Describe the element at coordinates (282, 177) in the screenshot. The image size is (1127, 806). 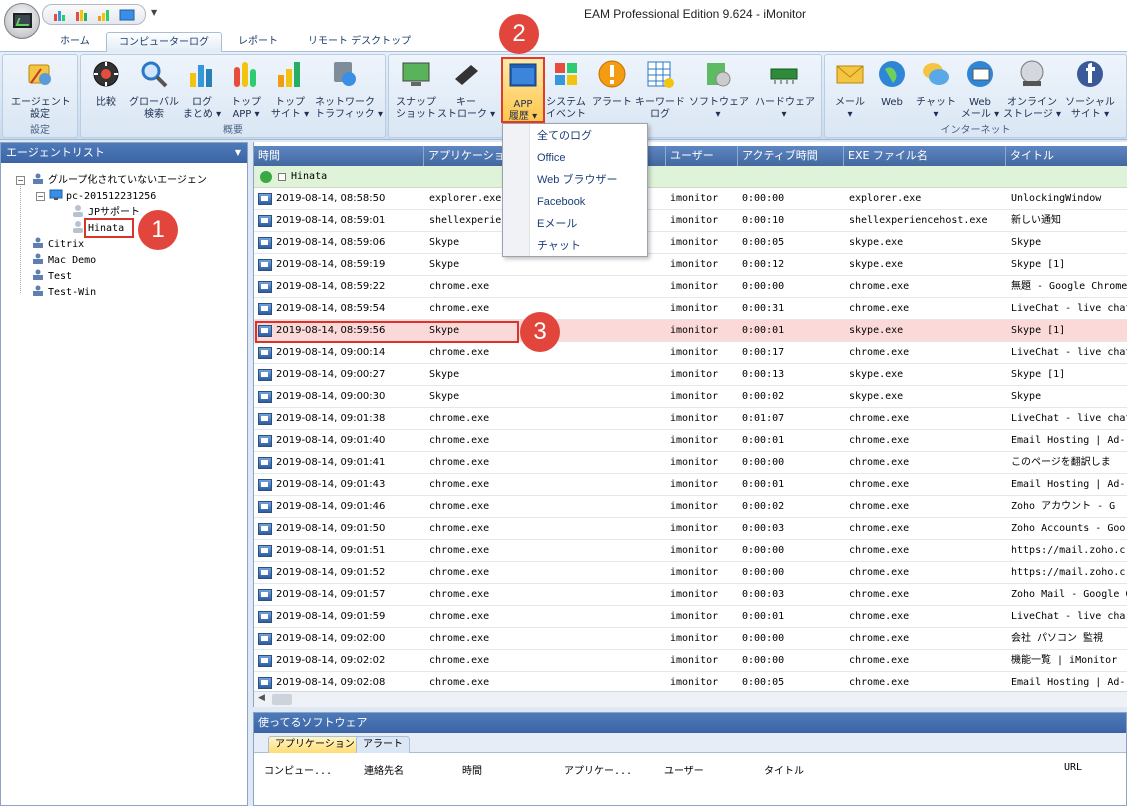
I see `group-checkbox` at that location.